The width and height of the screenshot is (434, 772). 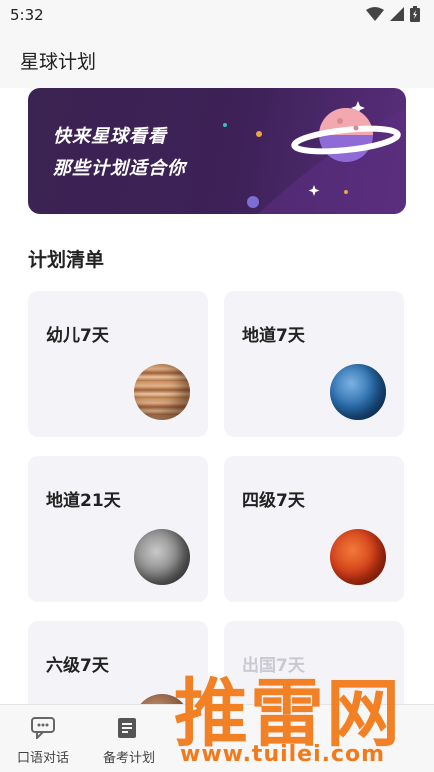 I want to click on banner-headline: 快来星球看看, so click(x=110, y=136).